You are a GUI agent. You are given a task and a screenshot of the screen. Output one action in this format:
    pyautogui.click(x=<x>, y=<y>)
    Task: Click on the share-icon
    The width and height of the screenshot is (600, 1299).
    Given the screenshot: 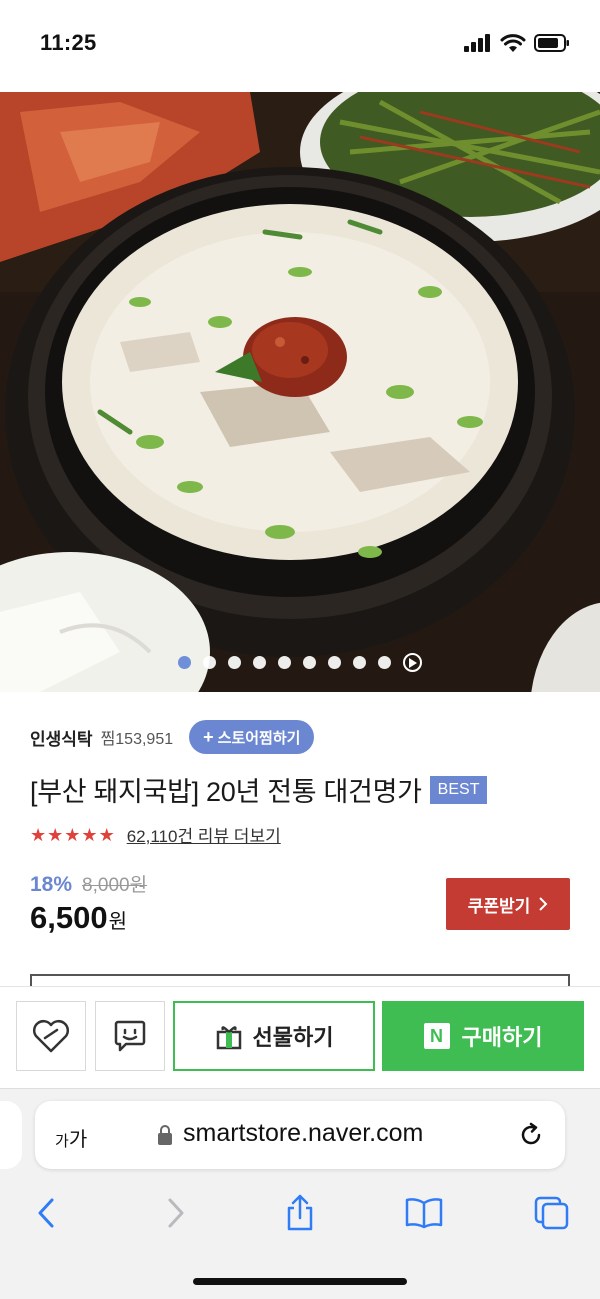 What is the action you would take?
    pyautogui.click(x=300, y=1212)
    